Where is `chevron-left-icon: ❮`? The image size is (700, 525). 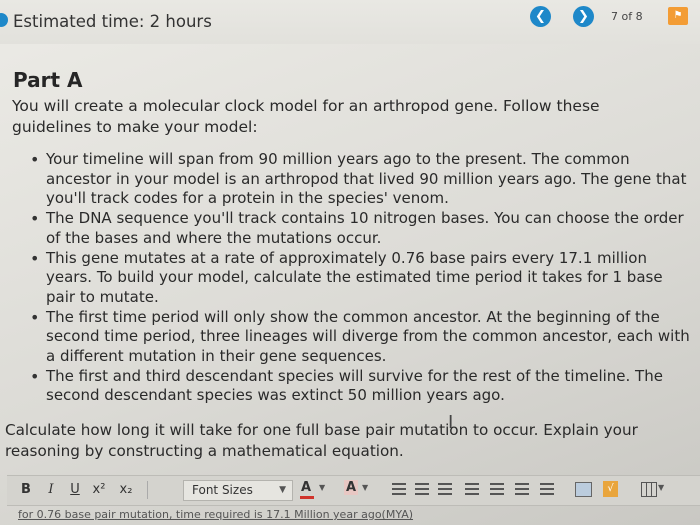
chevron-left-icon: ❮ is located at coordinates (540, 16).